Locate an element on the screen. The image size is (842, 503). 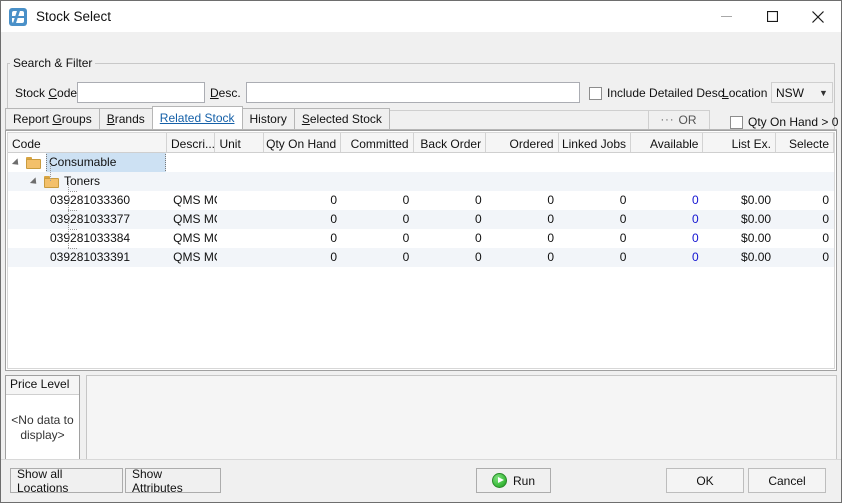
table-row: 039281033391 QMS MC3 UNIT 0 0 0 0 0 0 $0.00 0 is located at coordinates (421, 257).